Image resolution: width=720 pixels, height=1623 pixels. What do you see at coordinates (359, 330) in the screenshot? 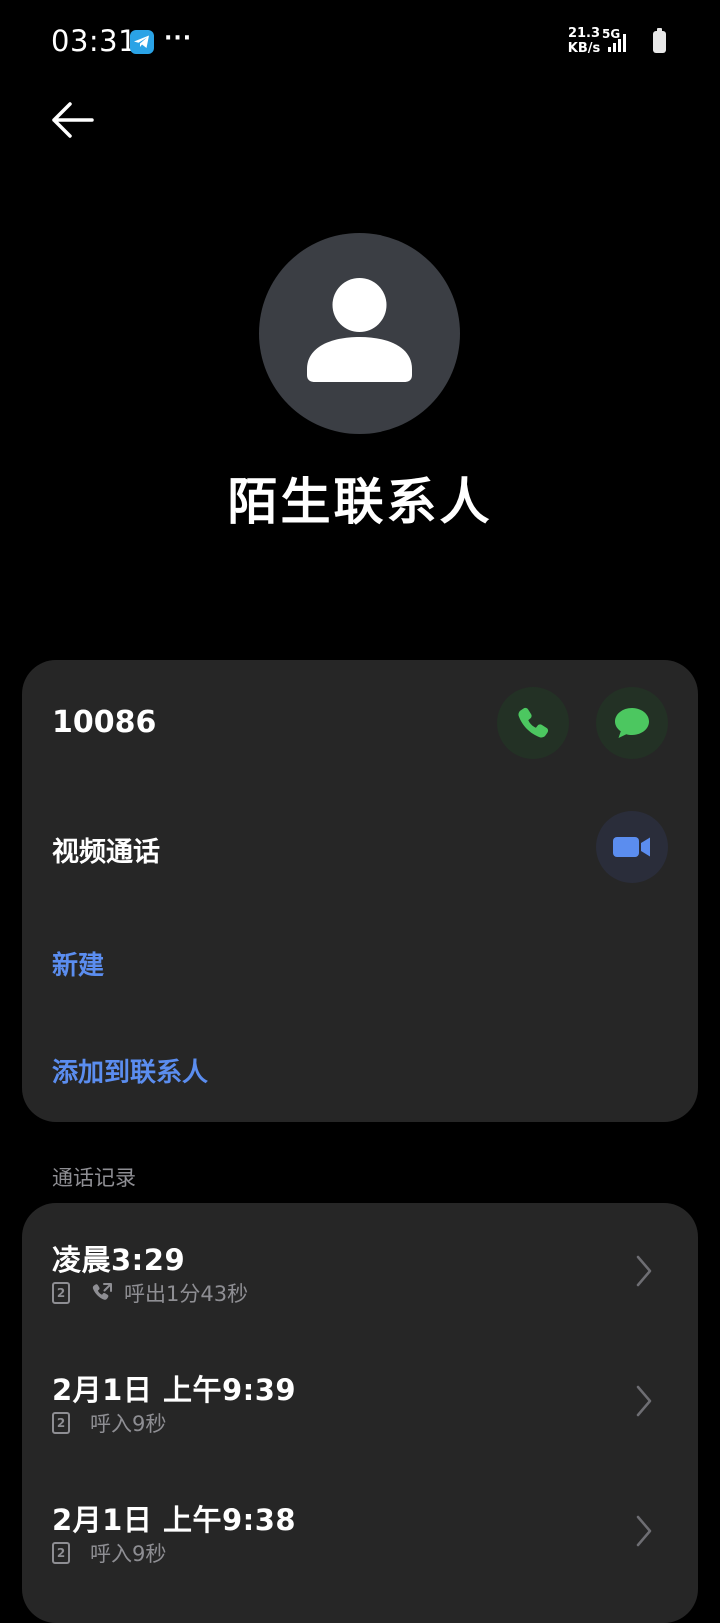
I see `person-icon` at bounding box center [359, 330].